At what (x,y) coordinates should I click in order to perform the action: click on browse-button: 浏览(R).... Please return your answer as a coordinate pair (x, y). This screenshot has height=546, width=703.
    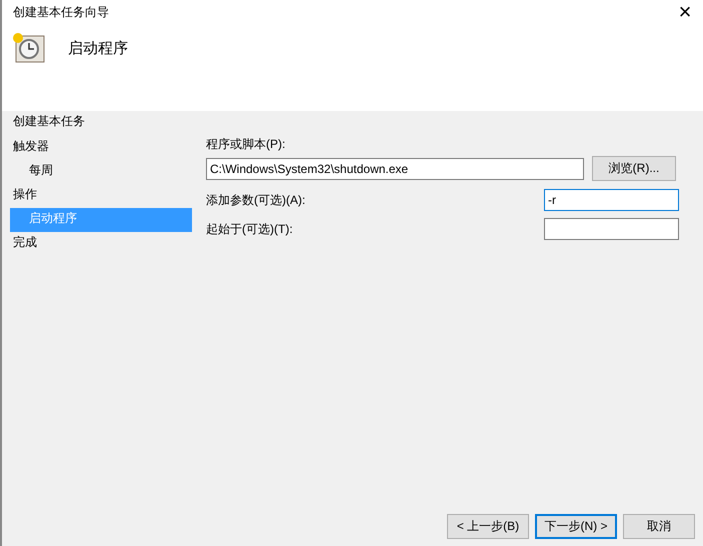
    Looking at the image, I should click on (634, 168).